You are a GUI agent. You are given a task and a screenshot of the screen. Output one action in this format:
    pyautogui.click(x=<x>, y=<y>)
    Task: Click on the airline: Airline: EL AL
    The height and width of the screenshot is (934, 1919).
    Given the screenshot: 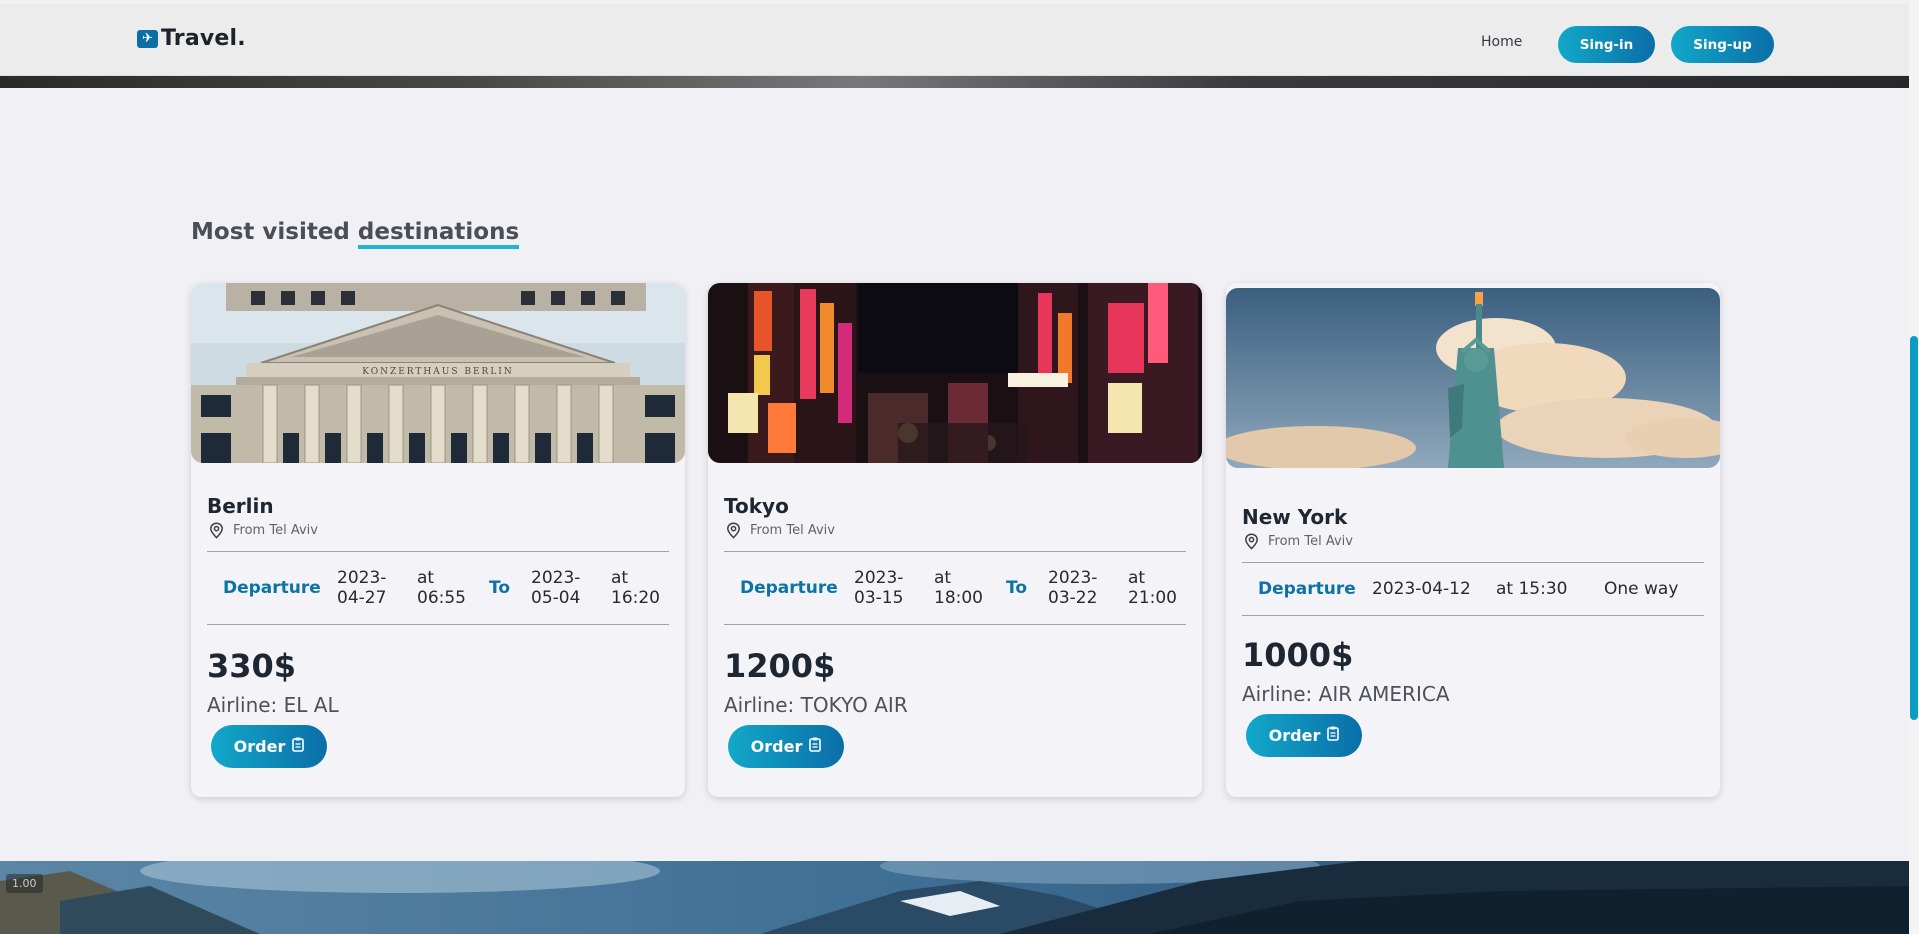 What is the action you would take?
    pyautogui.click(x=273, y=705)
    